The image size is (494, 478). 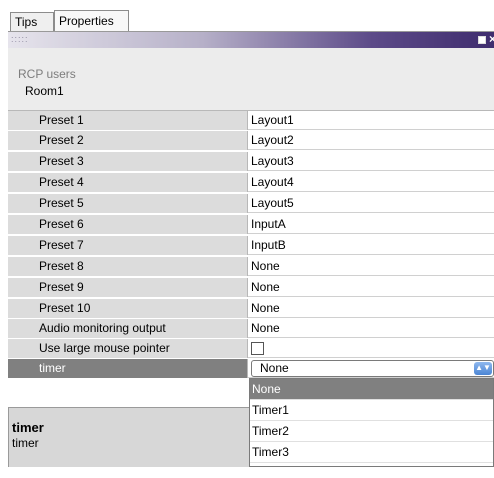 I want to click on property-row-preset-6: Preset 6 InputA, so click(x=251, y=224).